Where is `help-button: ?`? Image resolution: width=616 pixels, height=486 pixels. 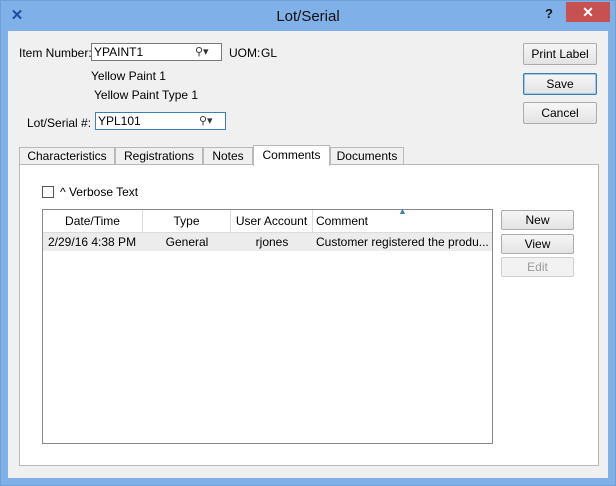
help-button: ? is located at coordinates (549, 14).